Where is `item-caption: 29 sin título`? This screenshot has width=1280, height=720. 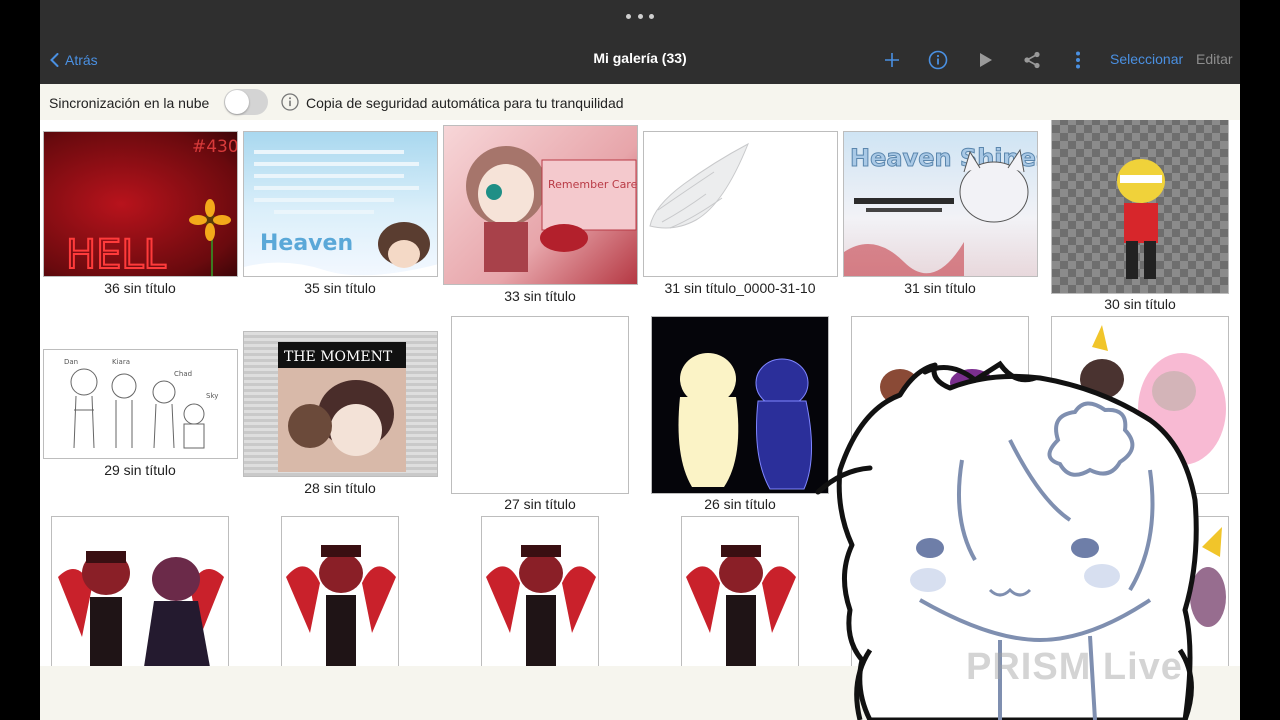 item-caption: 29 sin título is located at coordinates (140, 470).